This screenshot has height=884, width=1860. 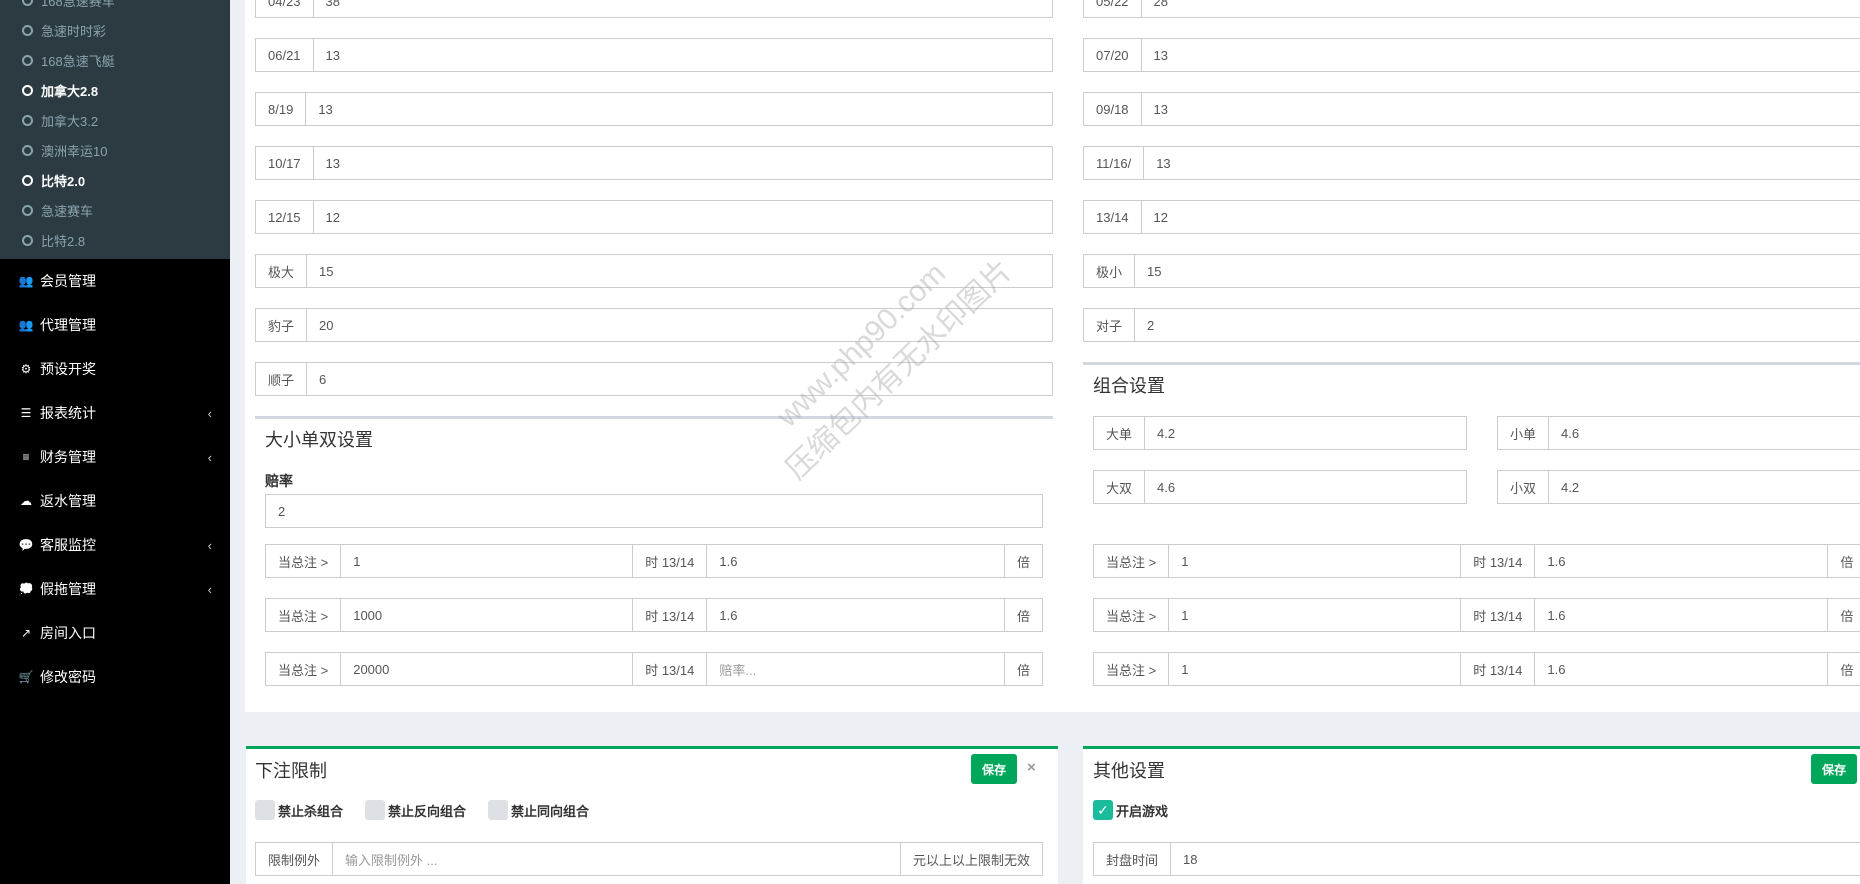 What do you see at coordinates (115, 60) in the screenshot?
I see `submenu-item-168-speed-boat: 168急速飞艇` at bounding box center [115, 60].